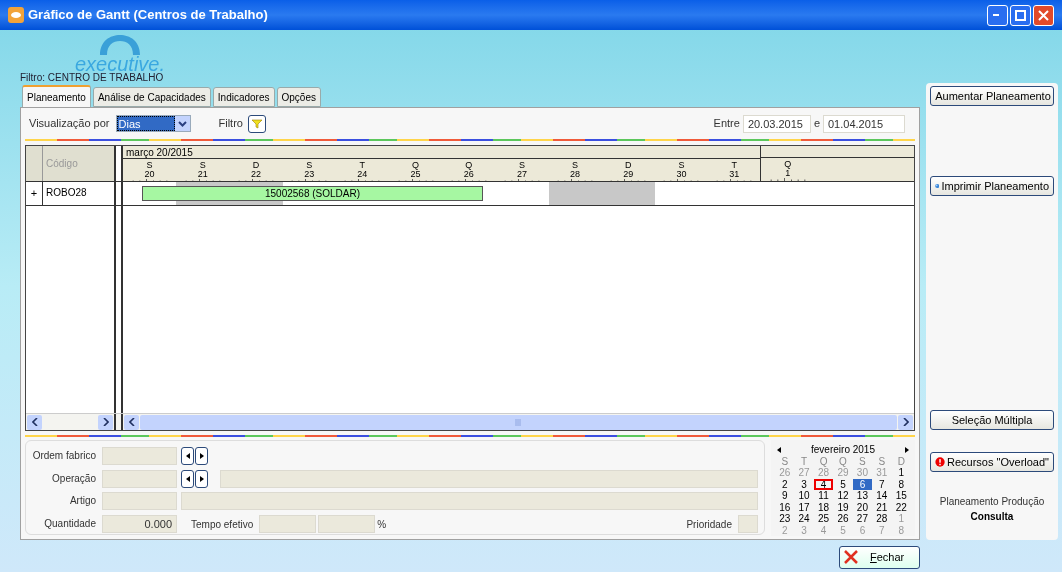 The image size is (1062, 572). Describe the element at coordinates (92, 78) in the screenshot. I see `filter-caption: Filtro: CENTRO DE TRABALHO` at that location.